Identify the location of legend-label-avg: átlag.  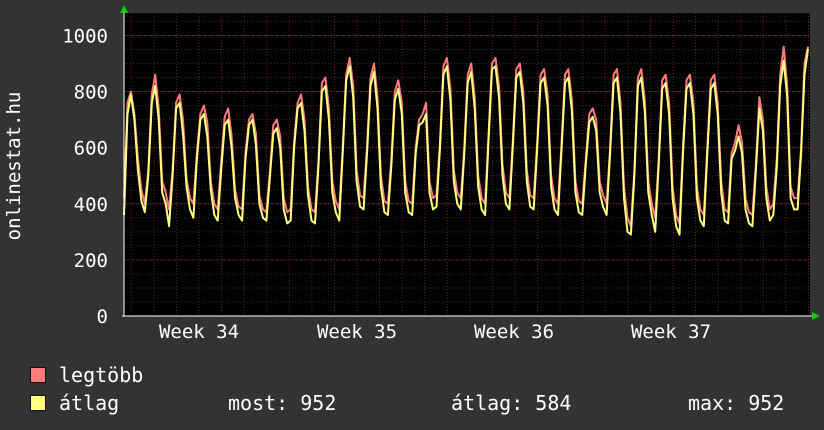
(89, 403).